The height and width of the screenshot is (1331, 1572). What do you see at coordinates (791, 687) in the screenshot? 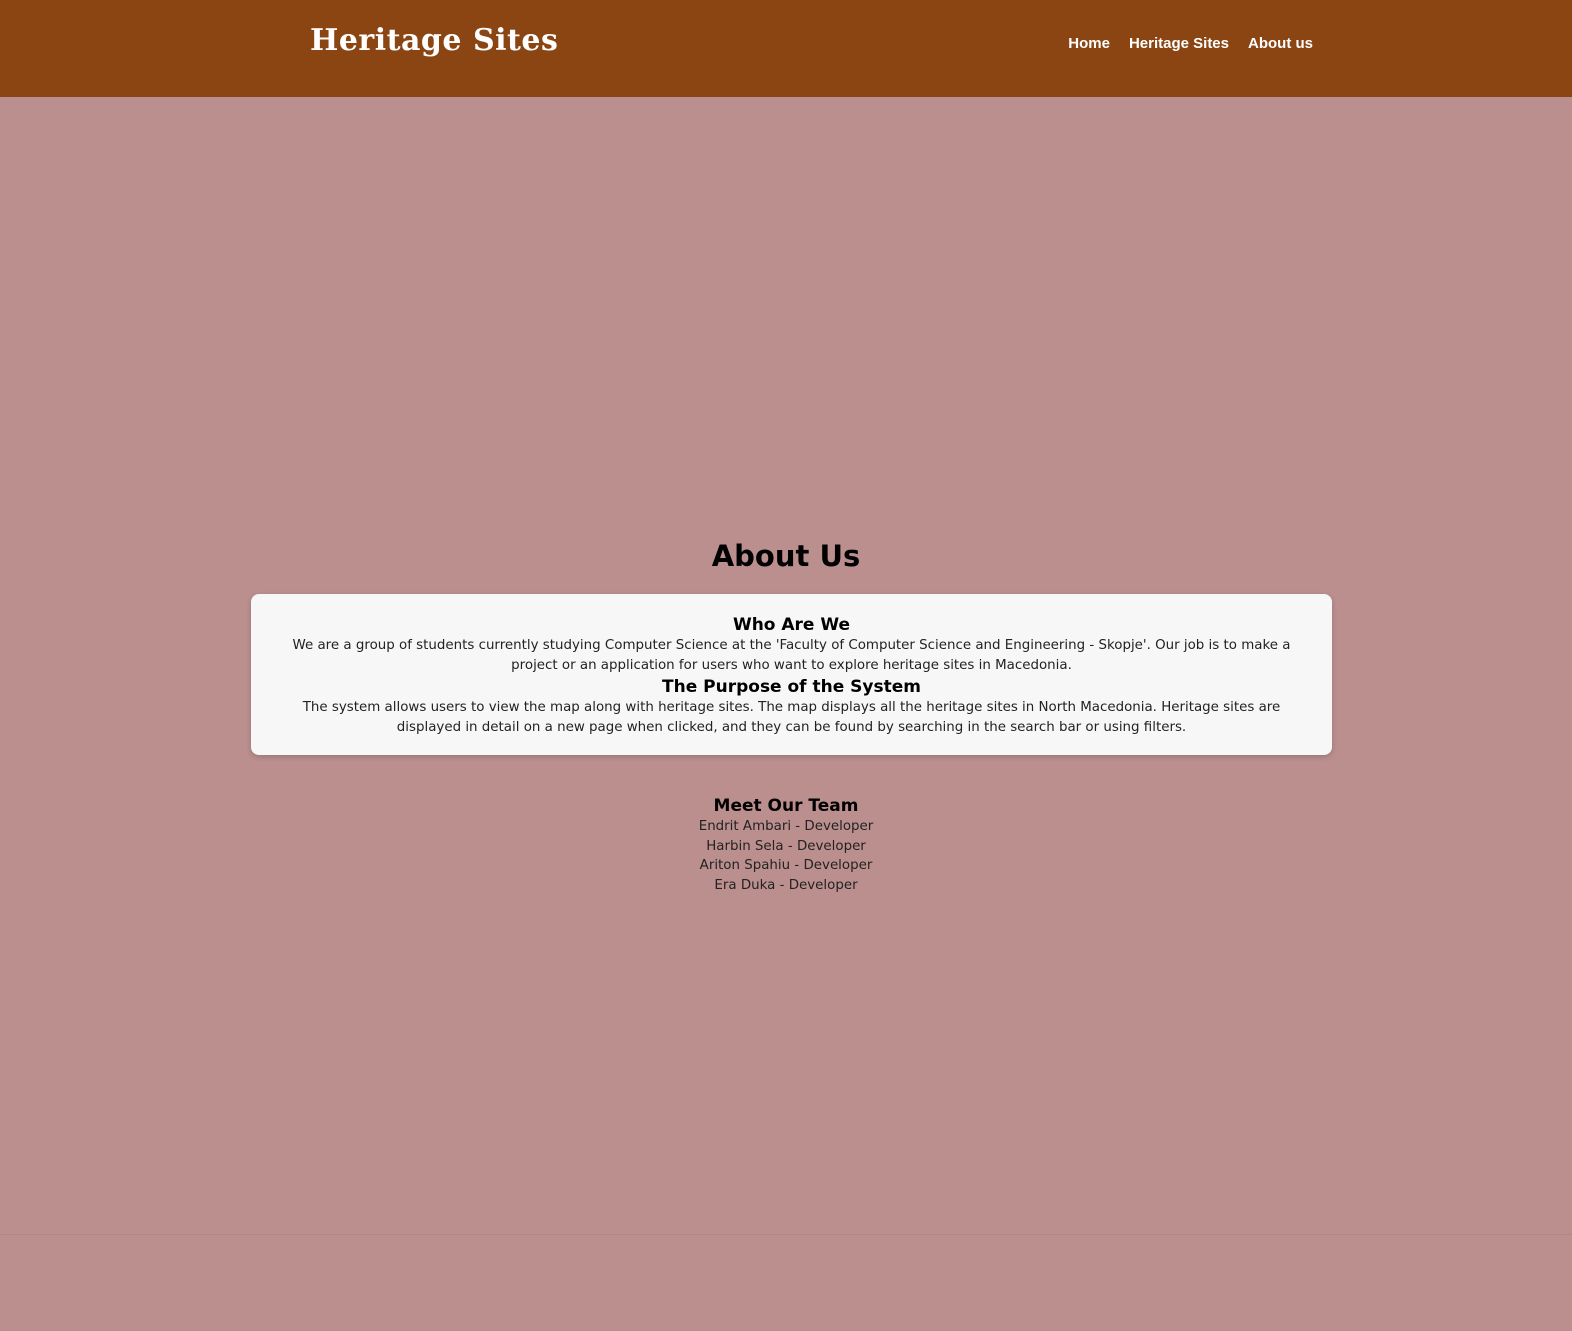
I see `purpose-heading: The Purpose of the System` at bounding box center [791, 687].